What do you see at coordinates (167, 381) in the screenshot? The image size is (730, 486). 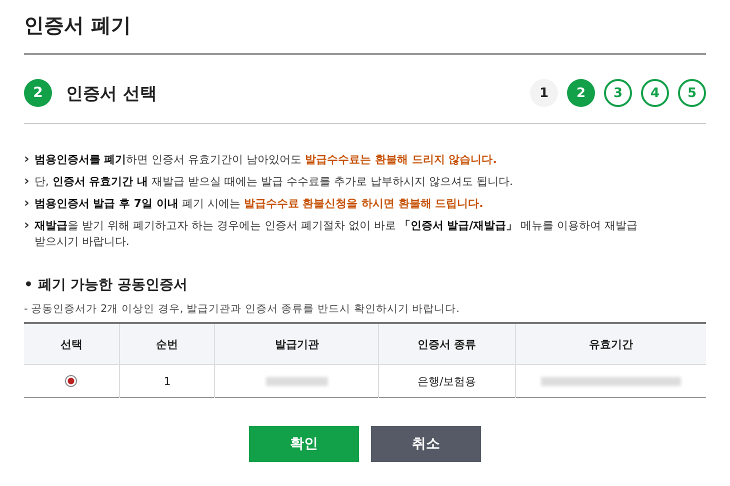 I see `table-cell: 1` at bounding box center [167, 381].